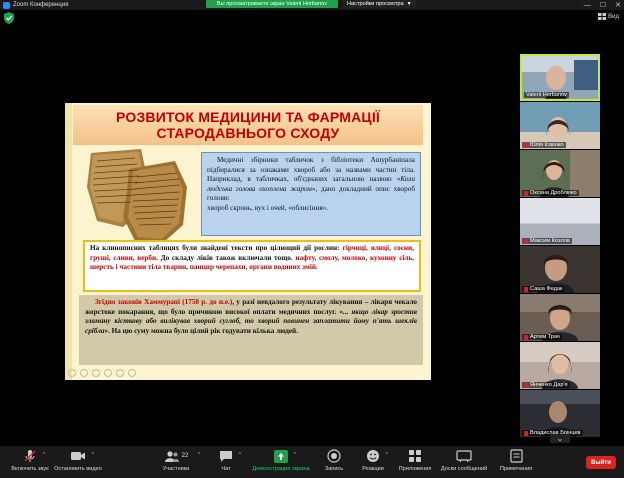  I want to click on participant-name: Артем Трач, so click(545, 337).